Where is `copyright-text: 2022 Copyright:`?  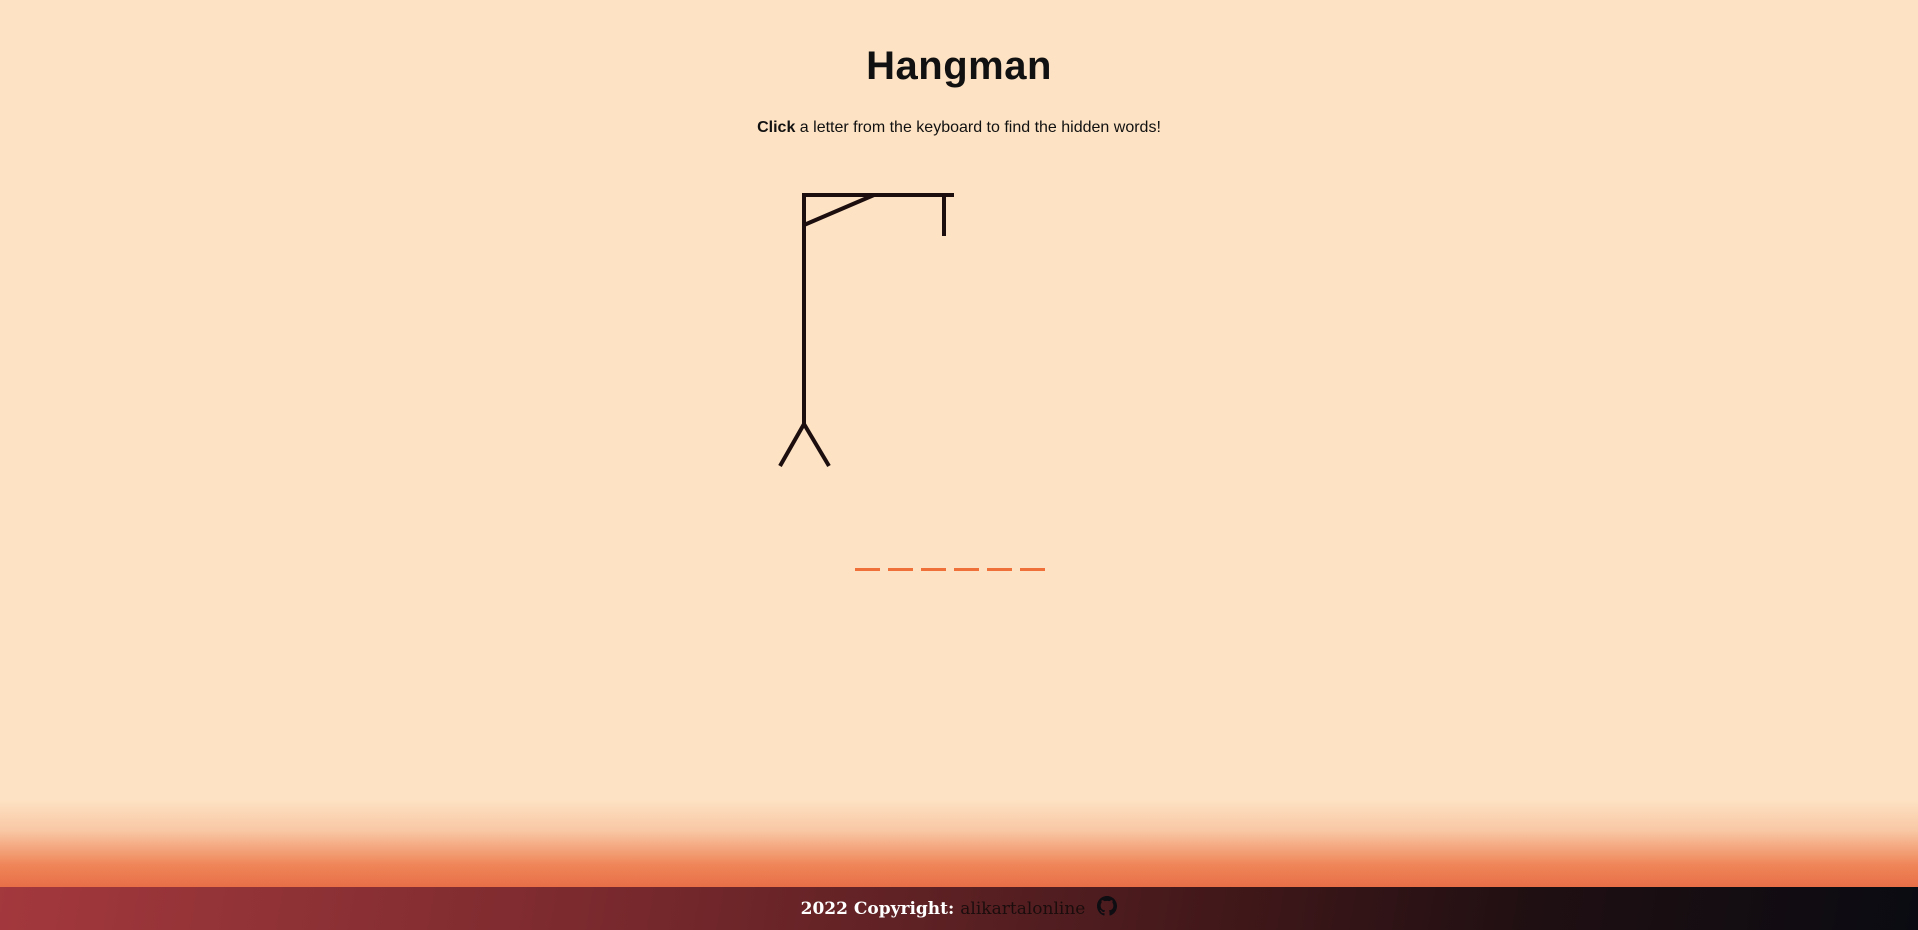
copyright-text: 2022 Copyright: is located at coordinates (877, 908).